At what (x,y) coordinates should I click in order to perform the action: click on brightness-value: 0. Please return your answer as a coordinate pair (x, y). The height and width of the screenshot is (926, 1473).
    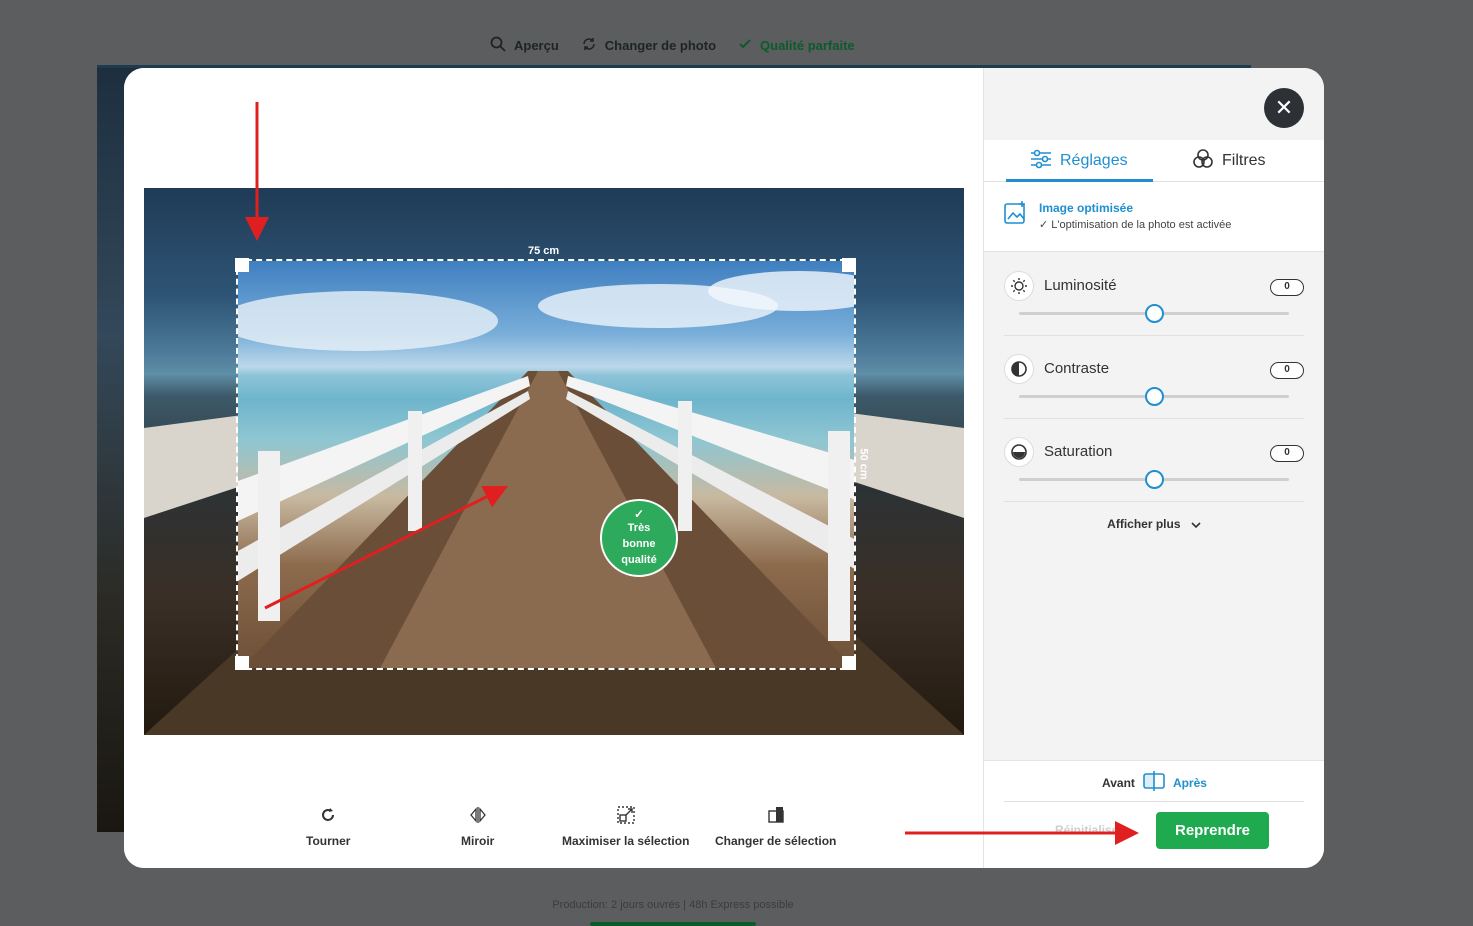
    Looking at the image, I should click on (1287, 287).